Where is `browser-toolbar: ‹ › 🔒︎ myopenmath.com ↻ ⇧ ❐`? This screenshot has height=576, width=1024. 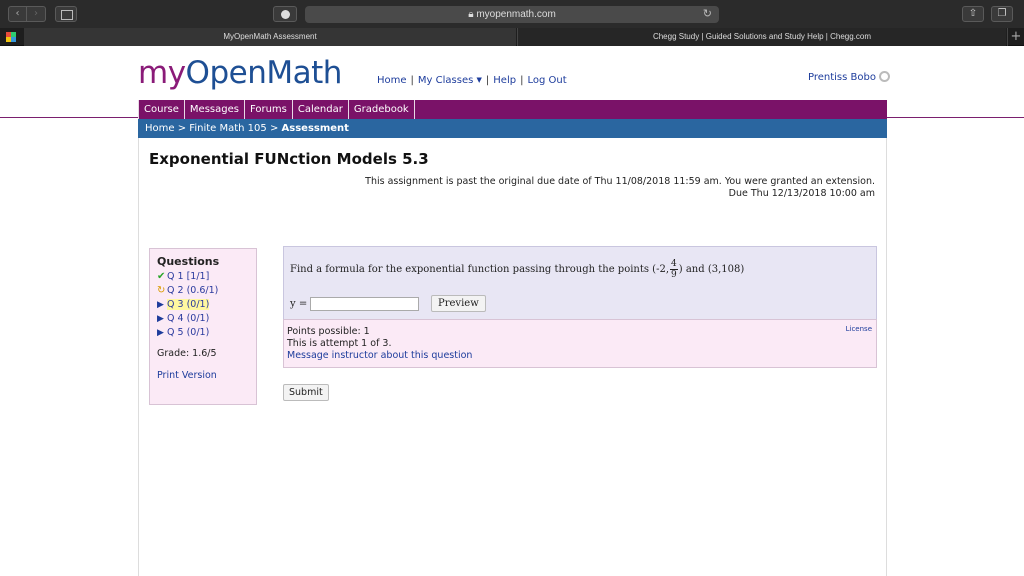 browser-toolbar: ‹ › 🔒︎ myopenmath.com ↻ ⇧ ❐ is located at coordinates (512, 14).